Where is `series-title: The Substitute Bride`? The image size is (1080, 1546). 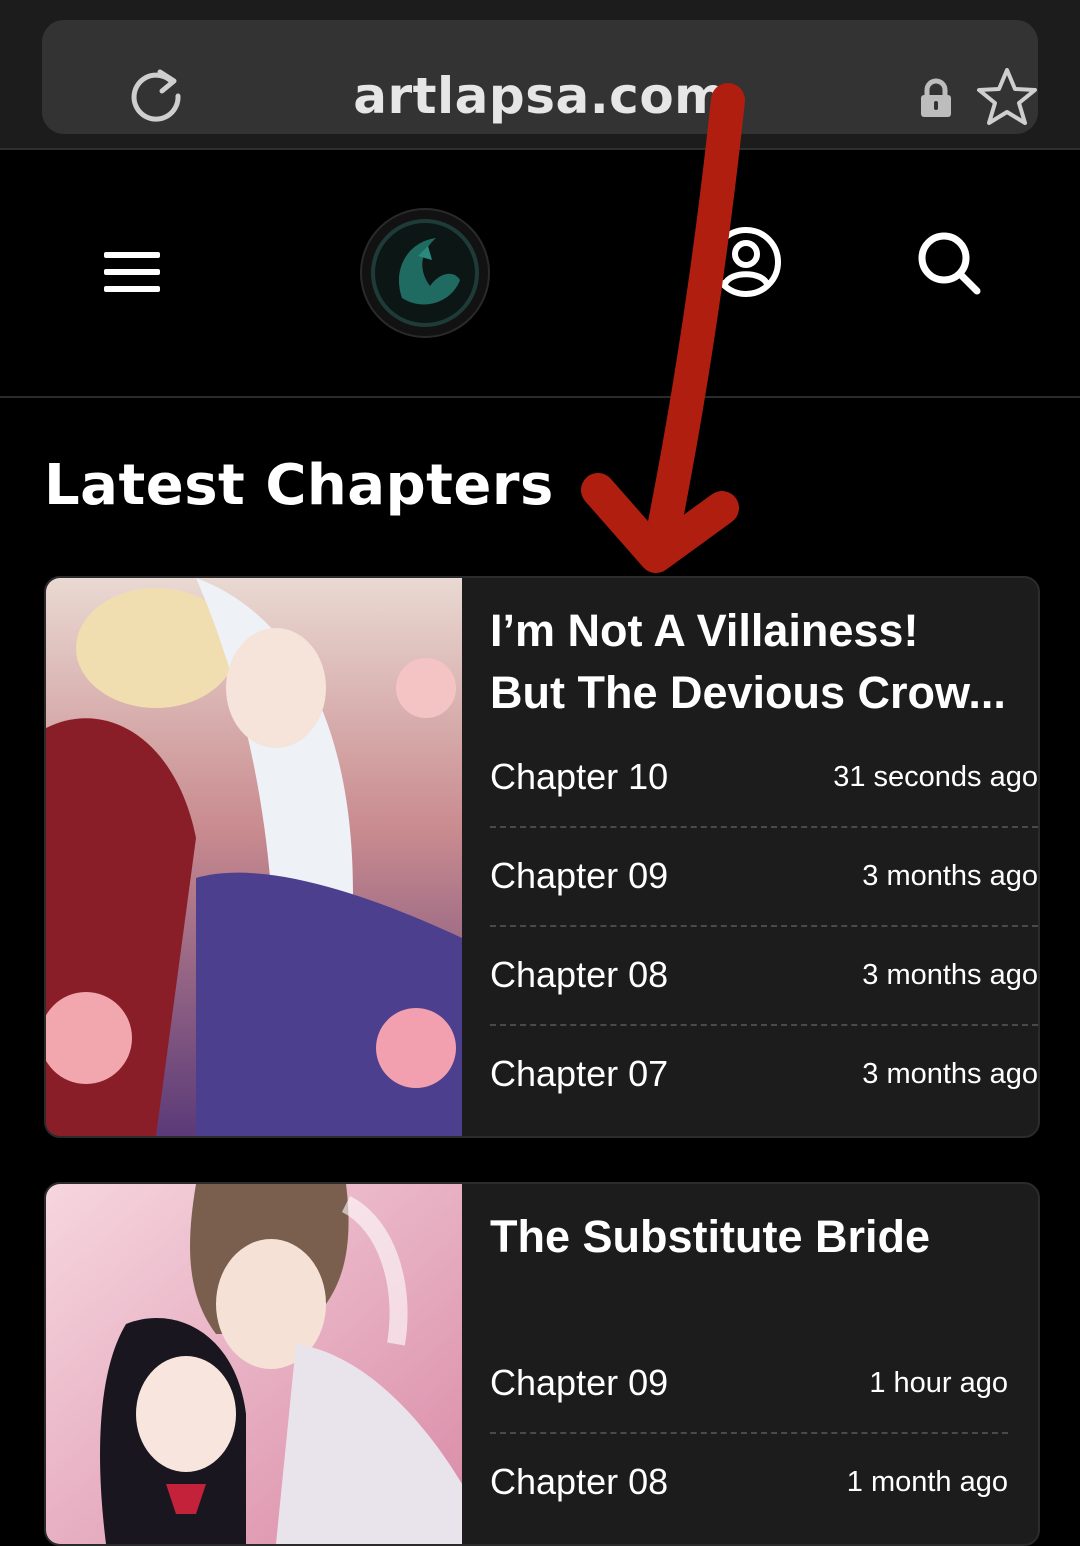
series-title: The Substitute Bride is located at coordinates (762, 1237).